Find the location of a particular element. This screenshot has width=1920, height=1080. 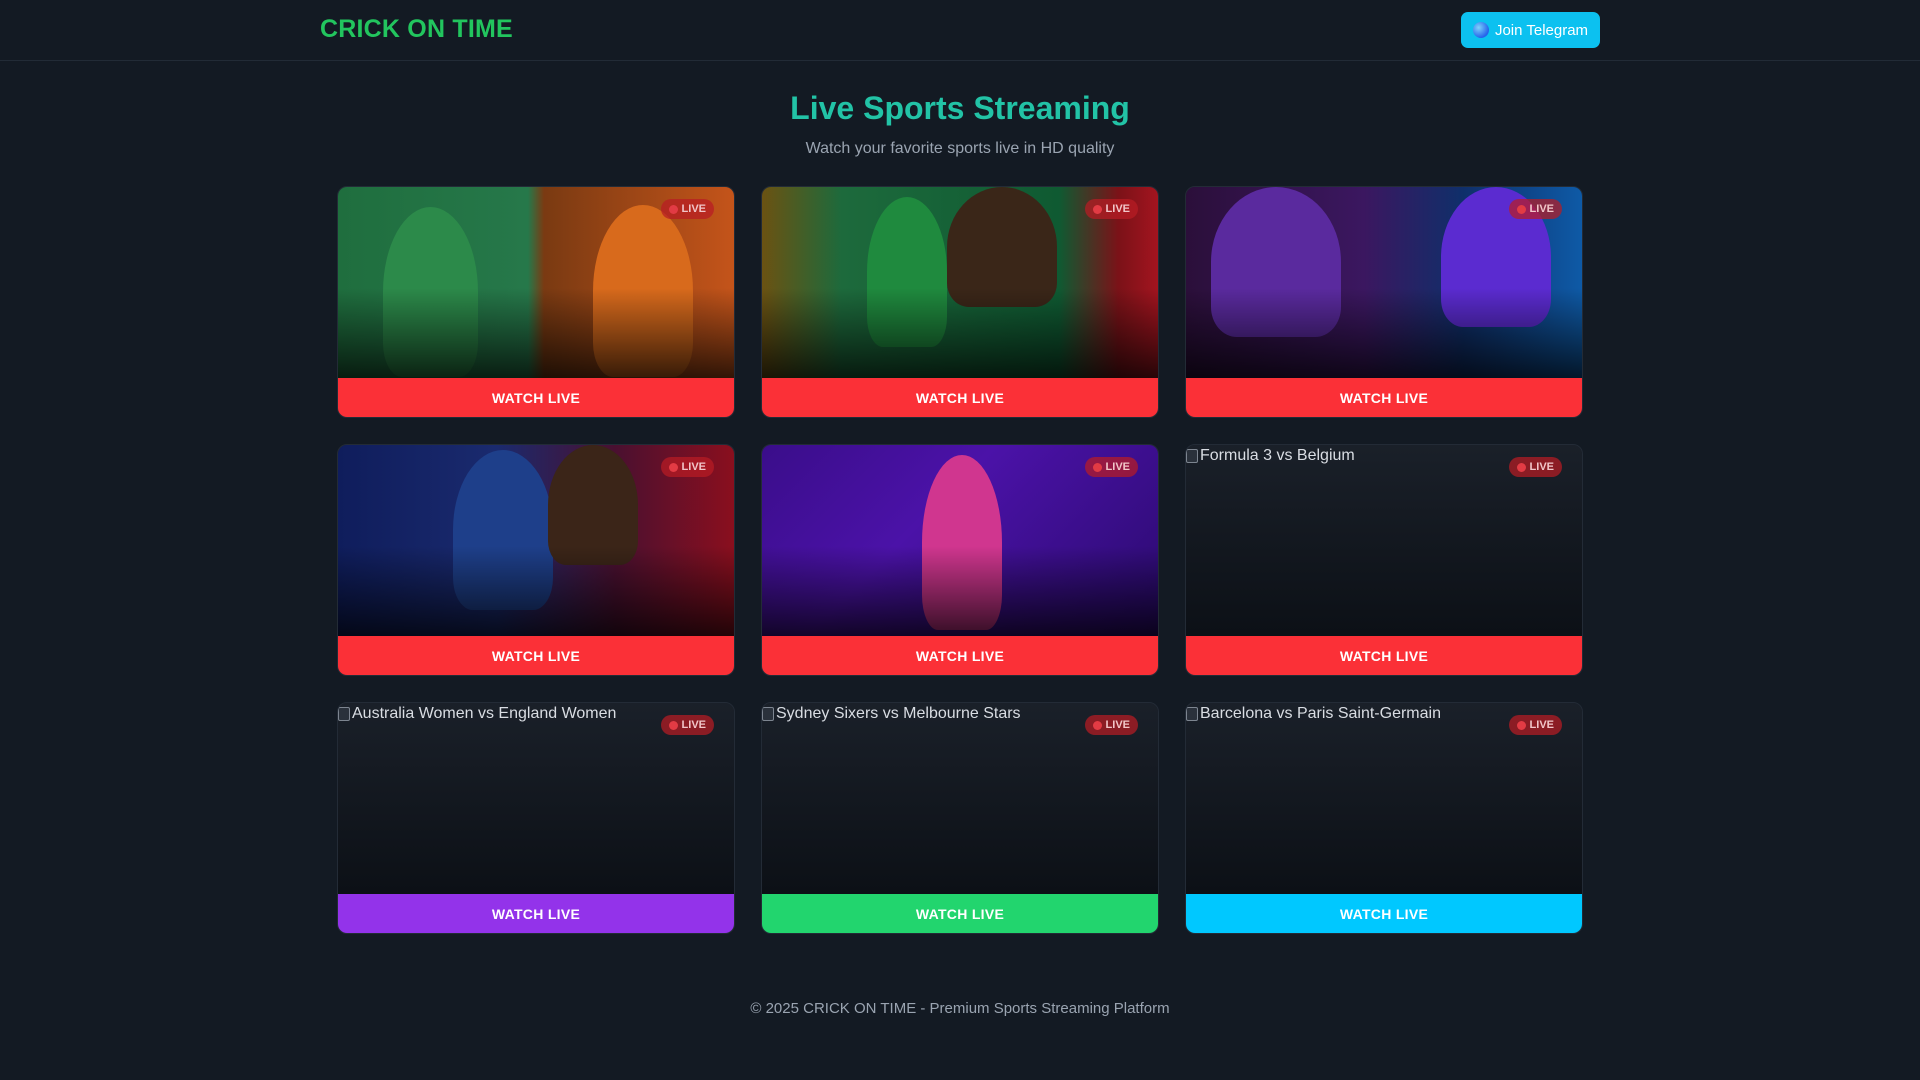

image-alt-label: Formula 3 vs Belgium is located at coordinates (1277, 455).